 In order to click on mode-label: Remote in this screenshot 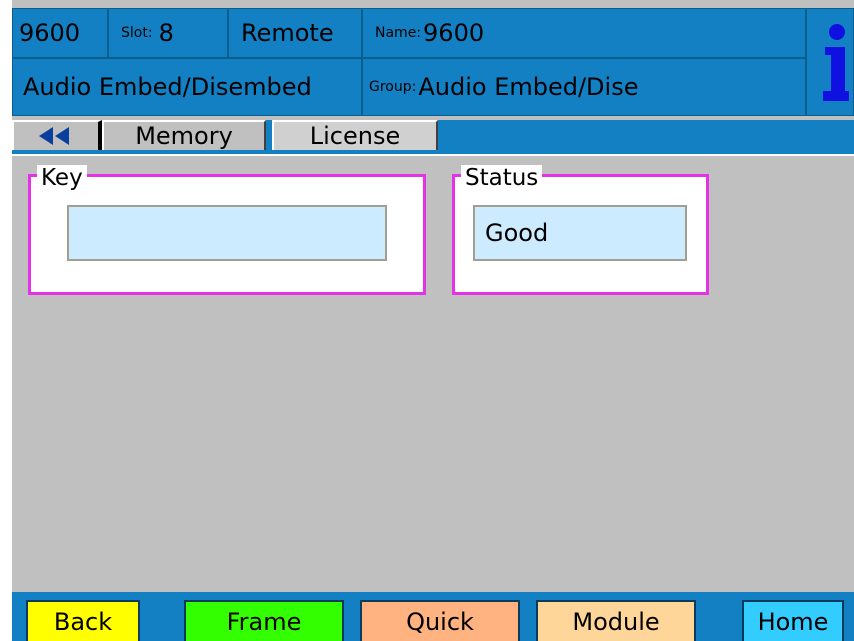, I will do `click(287, 33)`.